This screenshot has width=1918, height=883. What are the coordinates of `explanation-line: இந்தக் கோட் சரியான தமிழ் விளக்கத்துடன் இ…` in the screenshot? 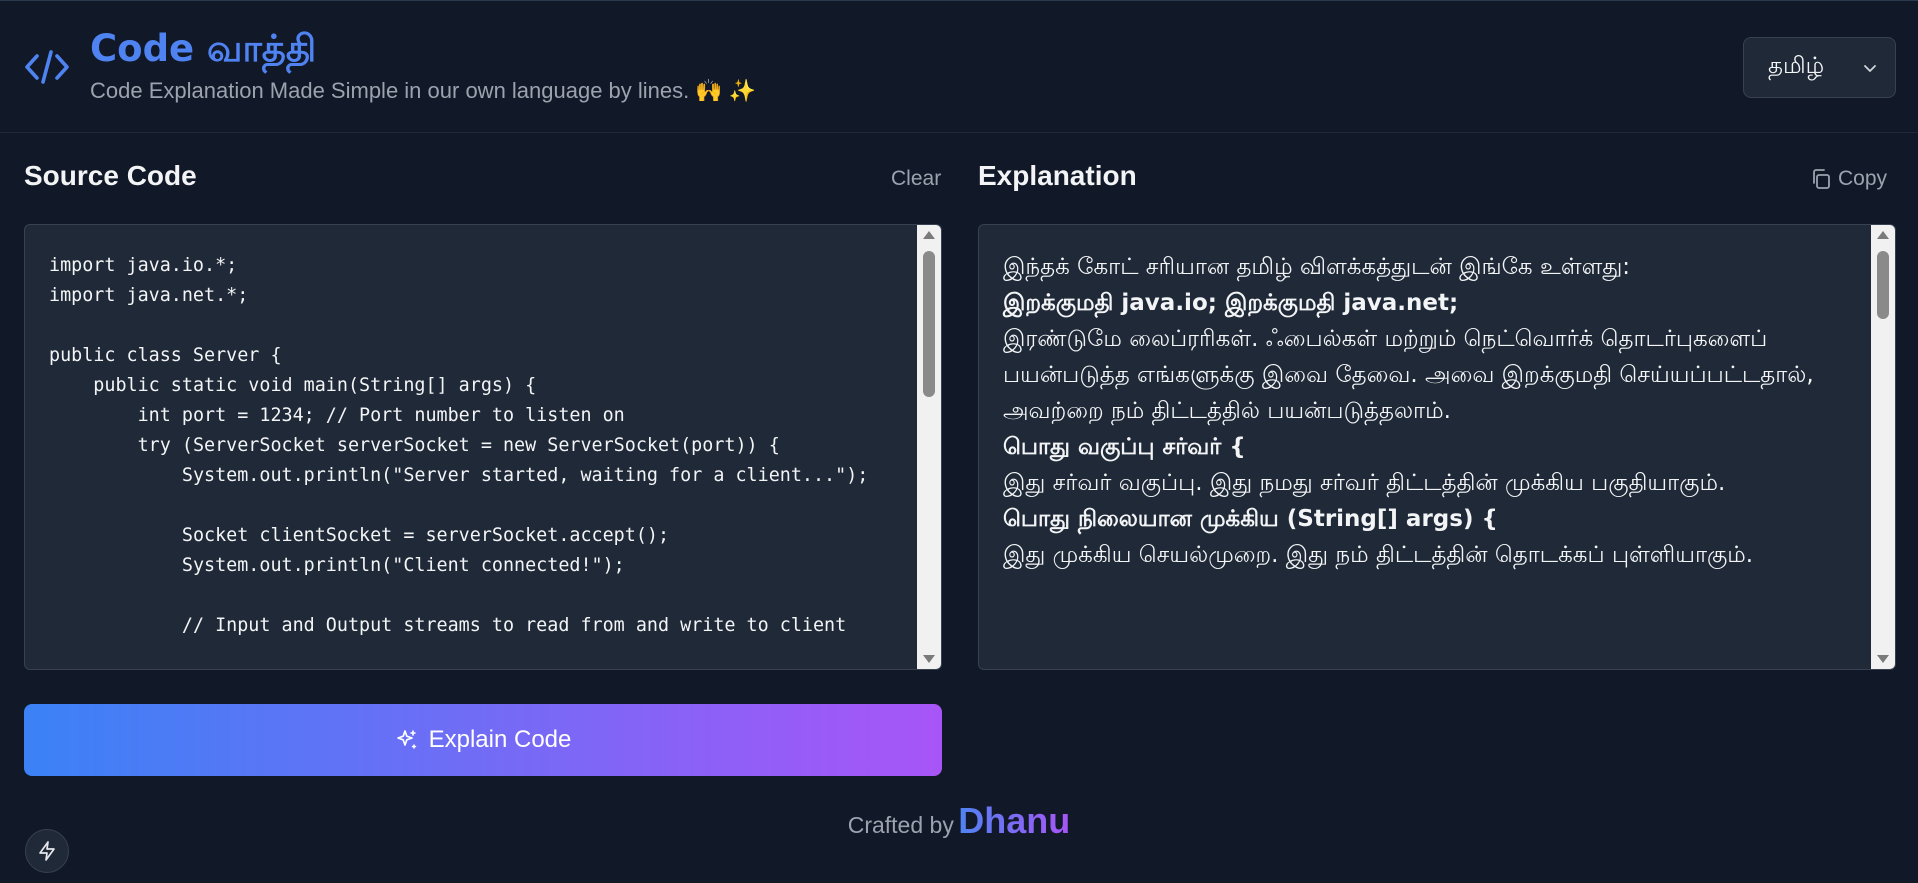 It's located at (1317, 267).